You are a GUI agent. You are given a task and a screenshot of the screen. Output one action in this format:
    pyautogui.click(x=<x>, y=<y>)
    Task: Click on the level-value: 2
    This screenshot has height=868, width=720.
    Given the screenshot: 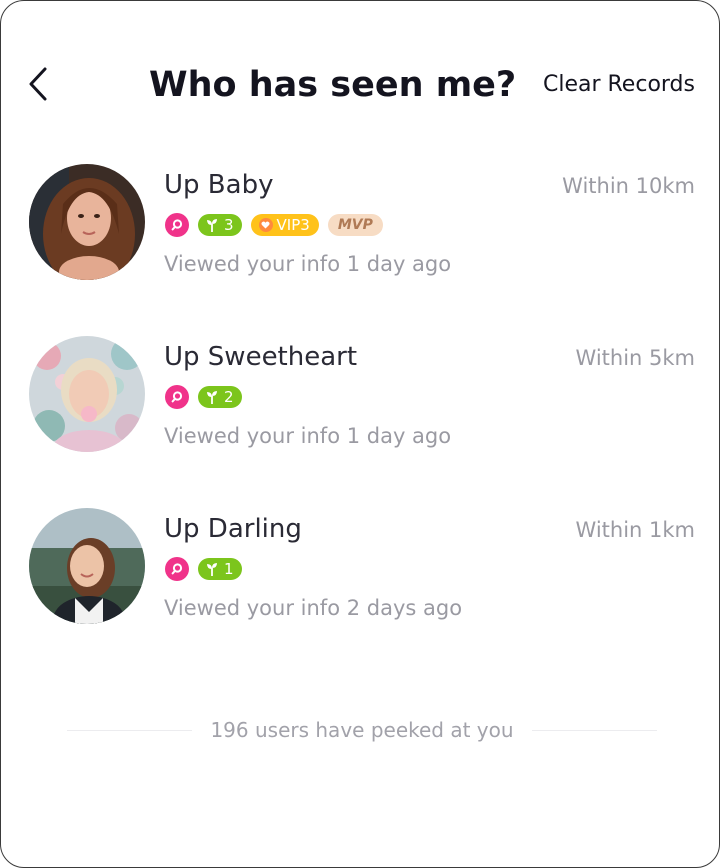 What is the action you would take?
    pyautogui.click(x=229, y=397)
    